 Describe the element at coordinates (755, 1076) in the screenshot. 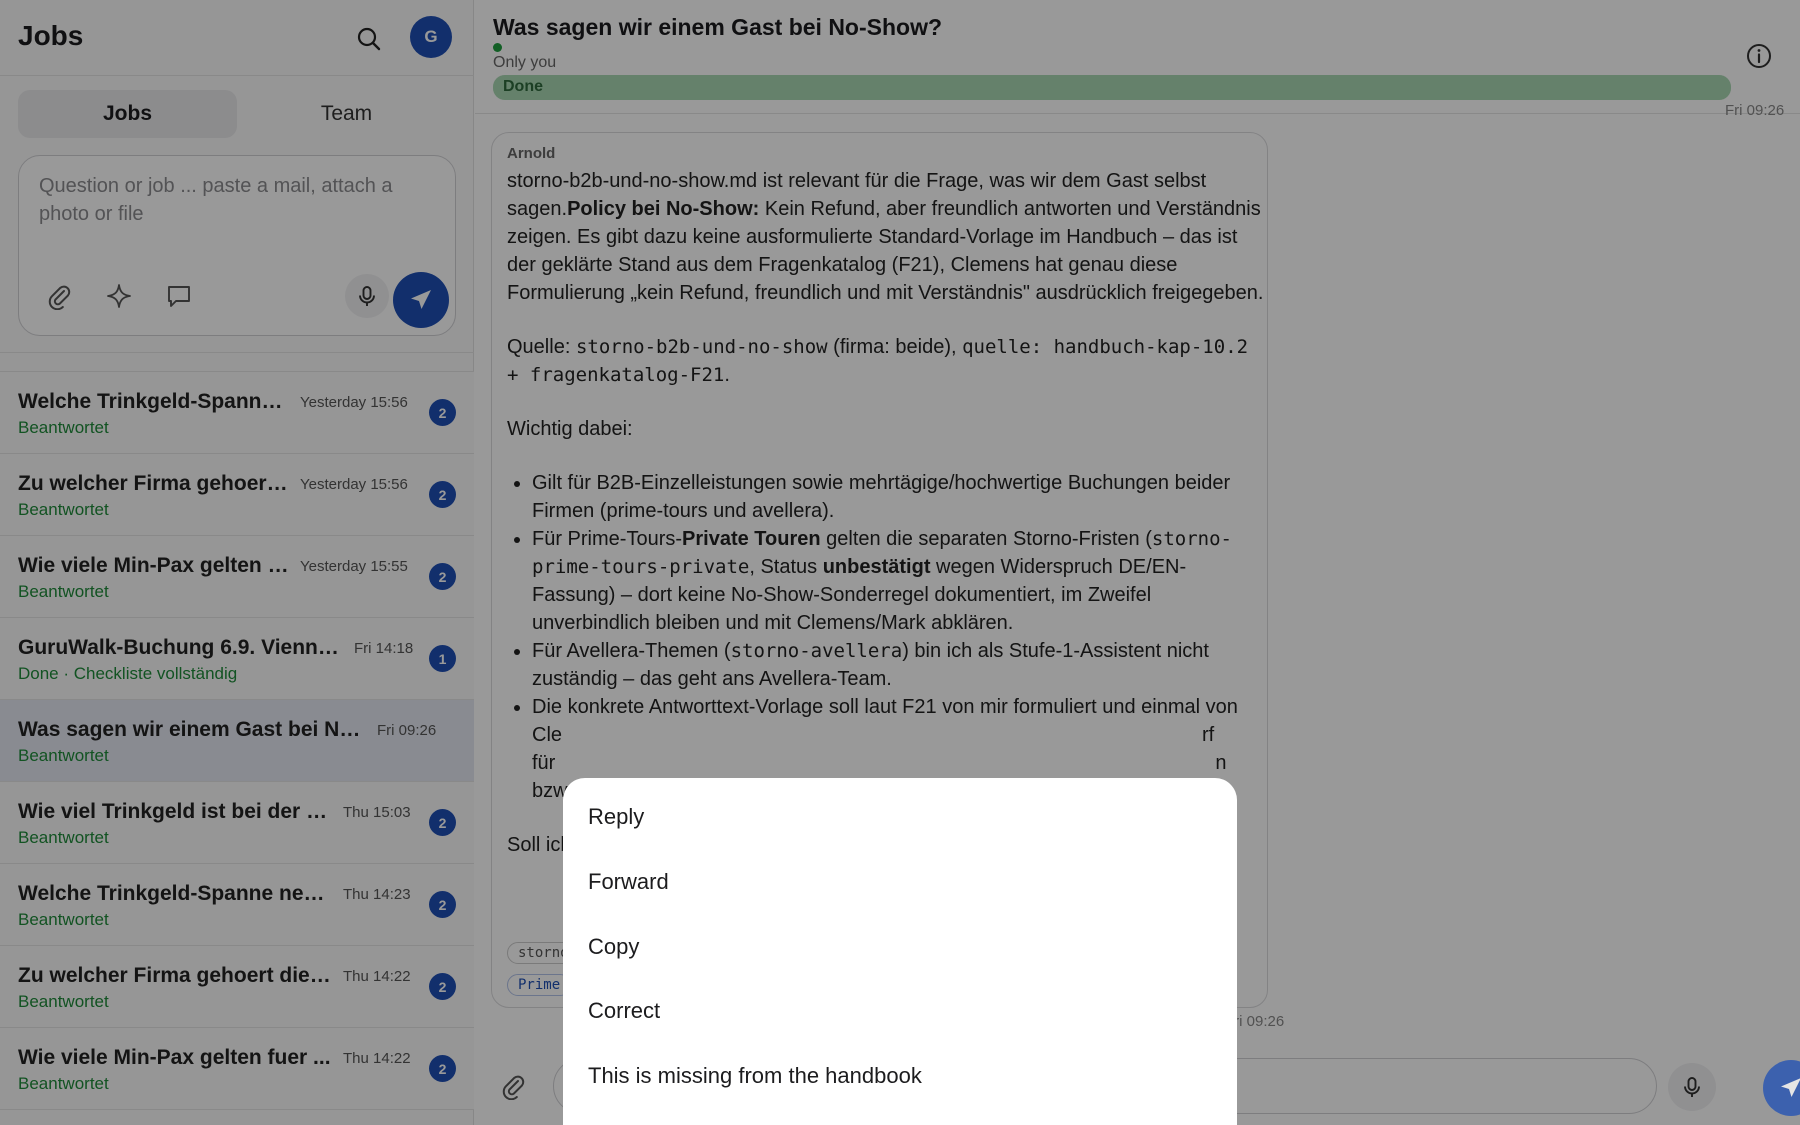

I see `menu-item-missing-from-handbook: This is missing from the handbook` at that location.